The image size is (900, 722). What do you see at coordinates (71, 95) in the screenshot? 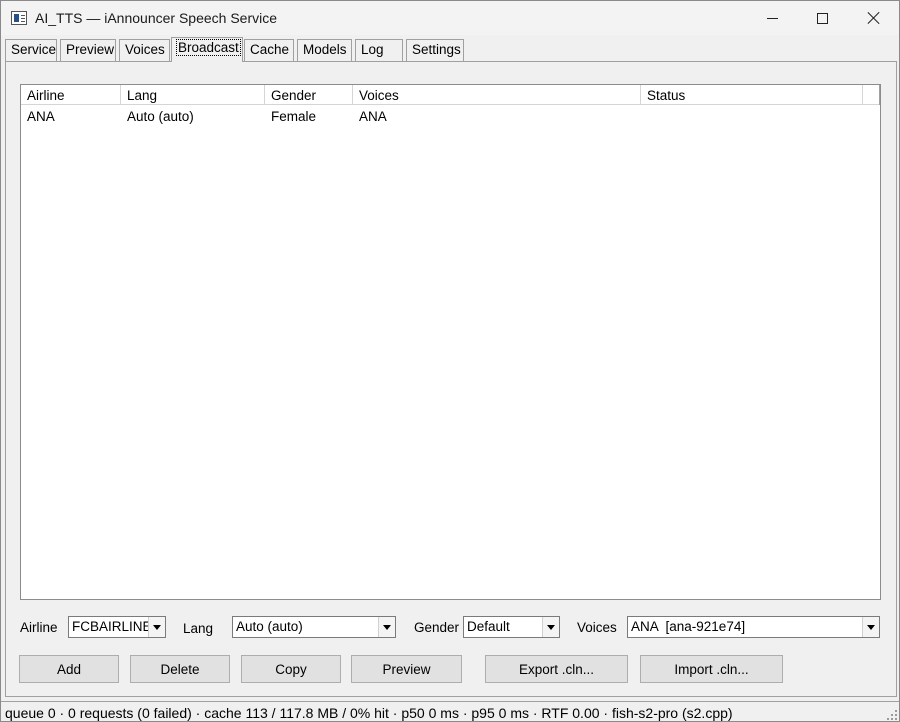
I see `column-header-airline: Airline` at bounding box center [71, 95].